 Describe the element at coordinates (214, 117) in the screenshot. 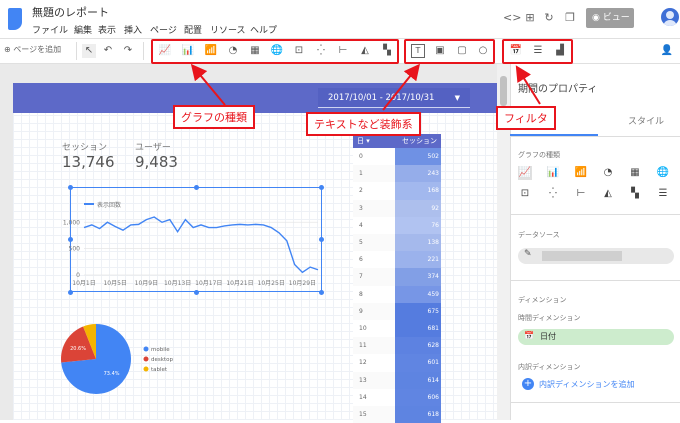

I see `annotation-graph-types: グラフの種類` at that location.